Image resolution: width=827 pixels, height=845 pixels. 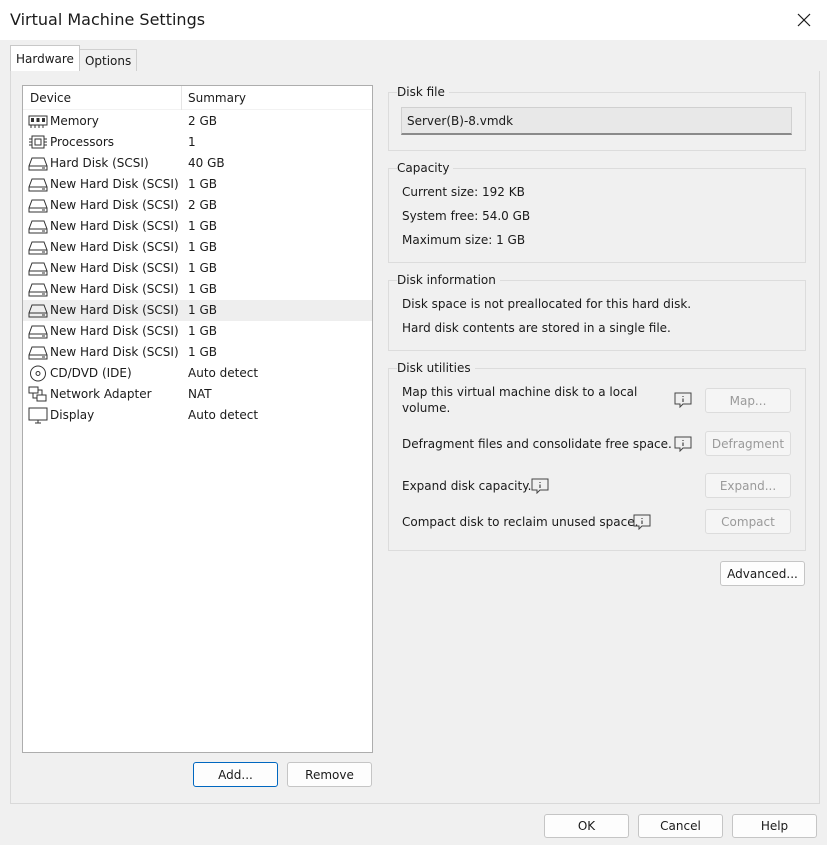 I want to click on window-title: Virtual Machine Settings, so click(x=108, y=19).